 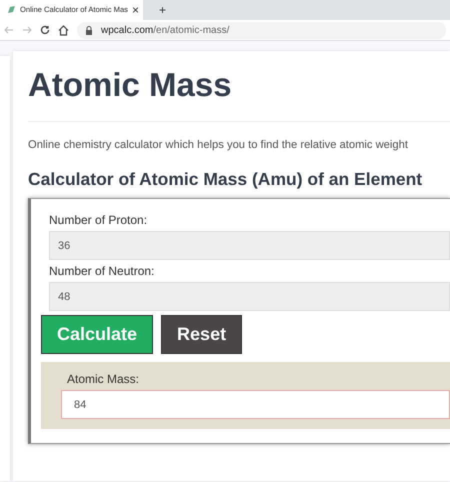 I want to click on result-label: Atomic Mass:, so click(x=103, y=379).